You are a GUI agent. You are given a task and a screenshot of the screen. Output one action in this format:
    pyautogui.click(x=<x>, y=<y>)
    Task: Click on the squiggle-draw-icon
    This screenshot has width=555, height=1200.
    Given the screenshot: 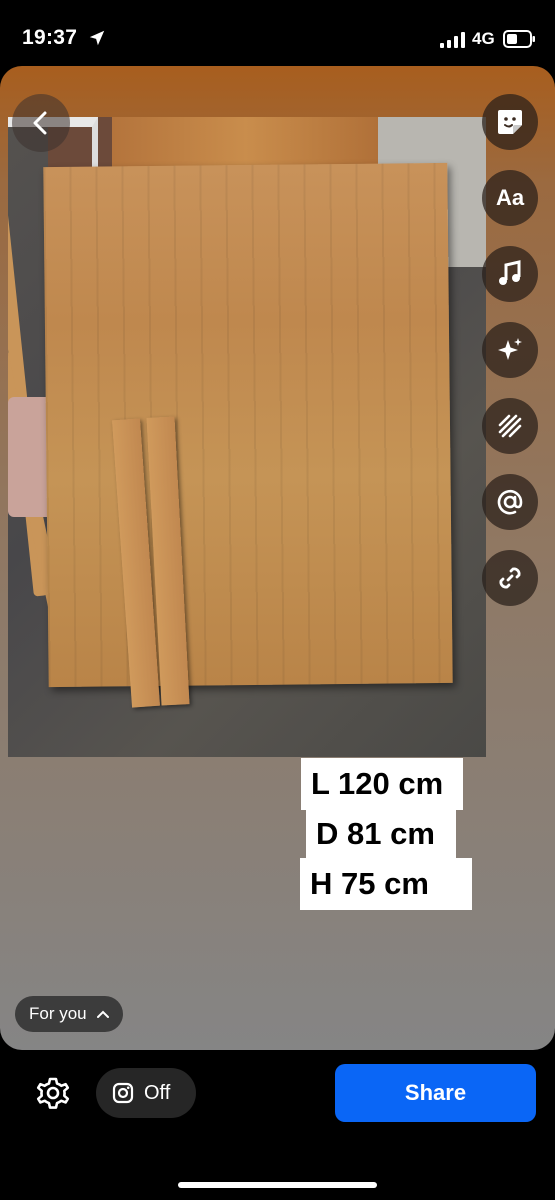 What is the action you would take?
    pyautogui.click(x=510, y=426)
    